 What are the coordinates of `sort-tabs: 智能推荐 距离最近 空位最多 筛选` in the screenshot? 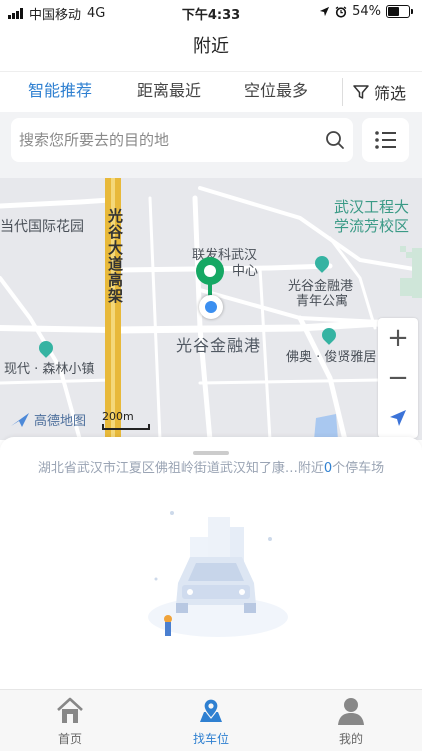 It's located at (211, 92).